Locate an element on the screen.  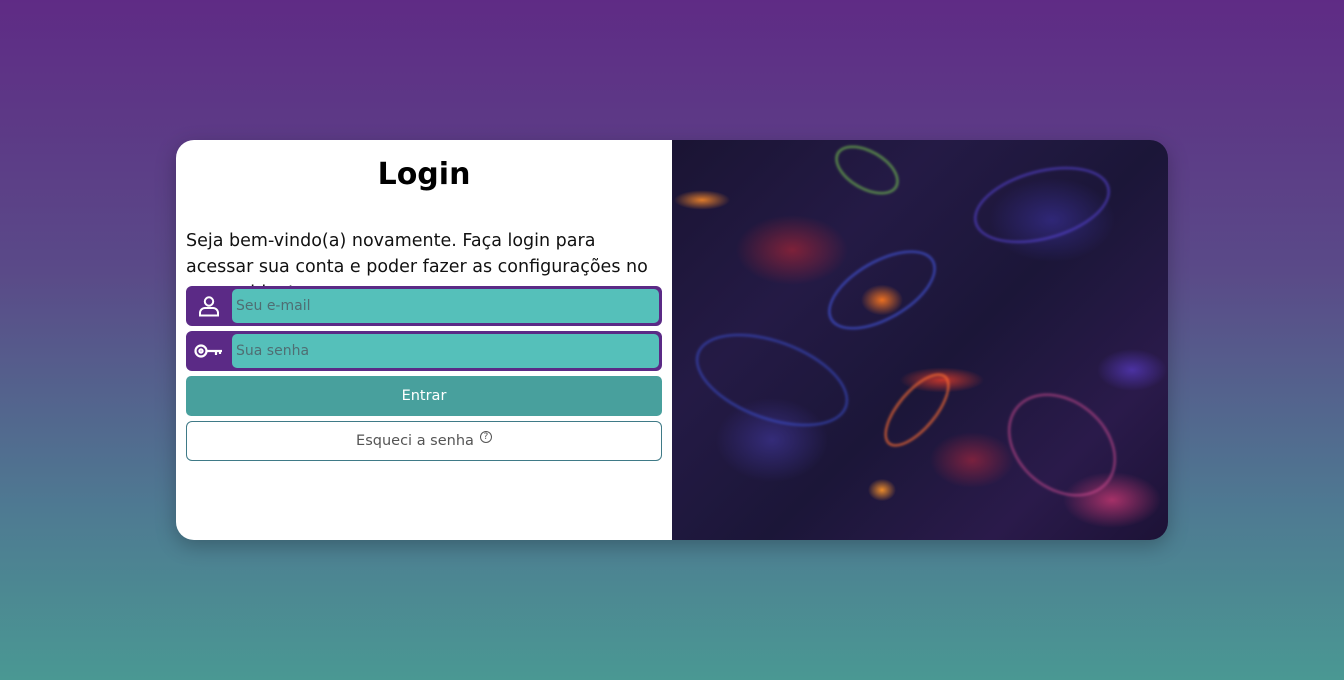
email-field-group is located at coordinates (424, 306).